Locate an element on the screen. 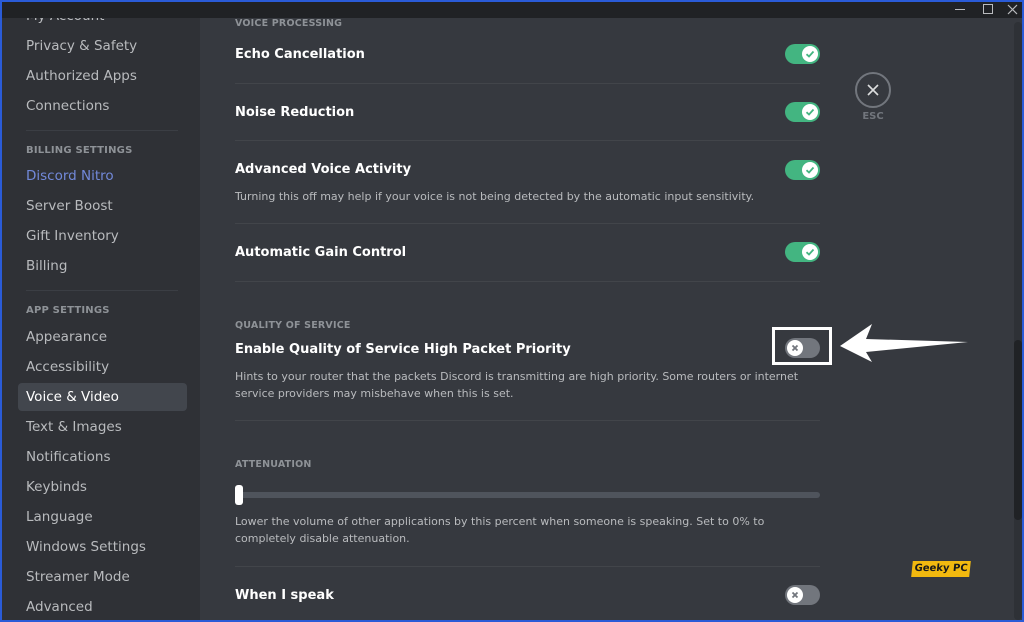 The height and width of the screenshot is (622, 1024). attenuation-slider is located at coordinates (527, 495).